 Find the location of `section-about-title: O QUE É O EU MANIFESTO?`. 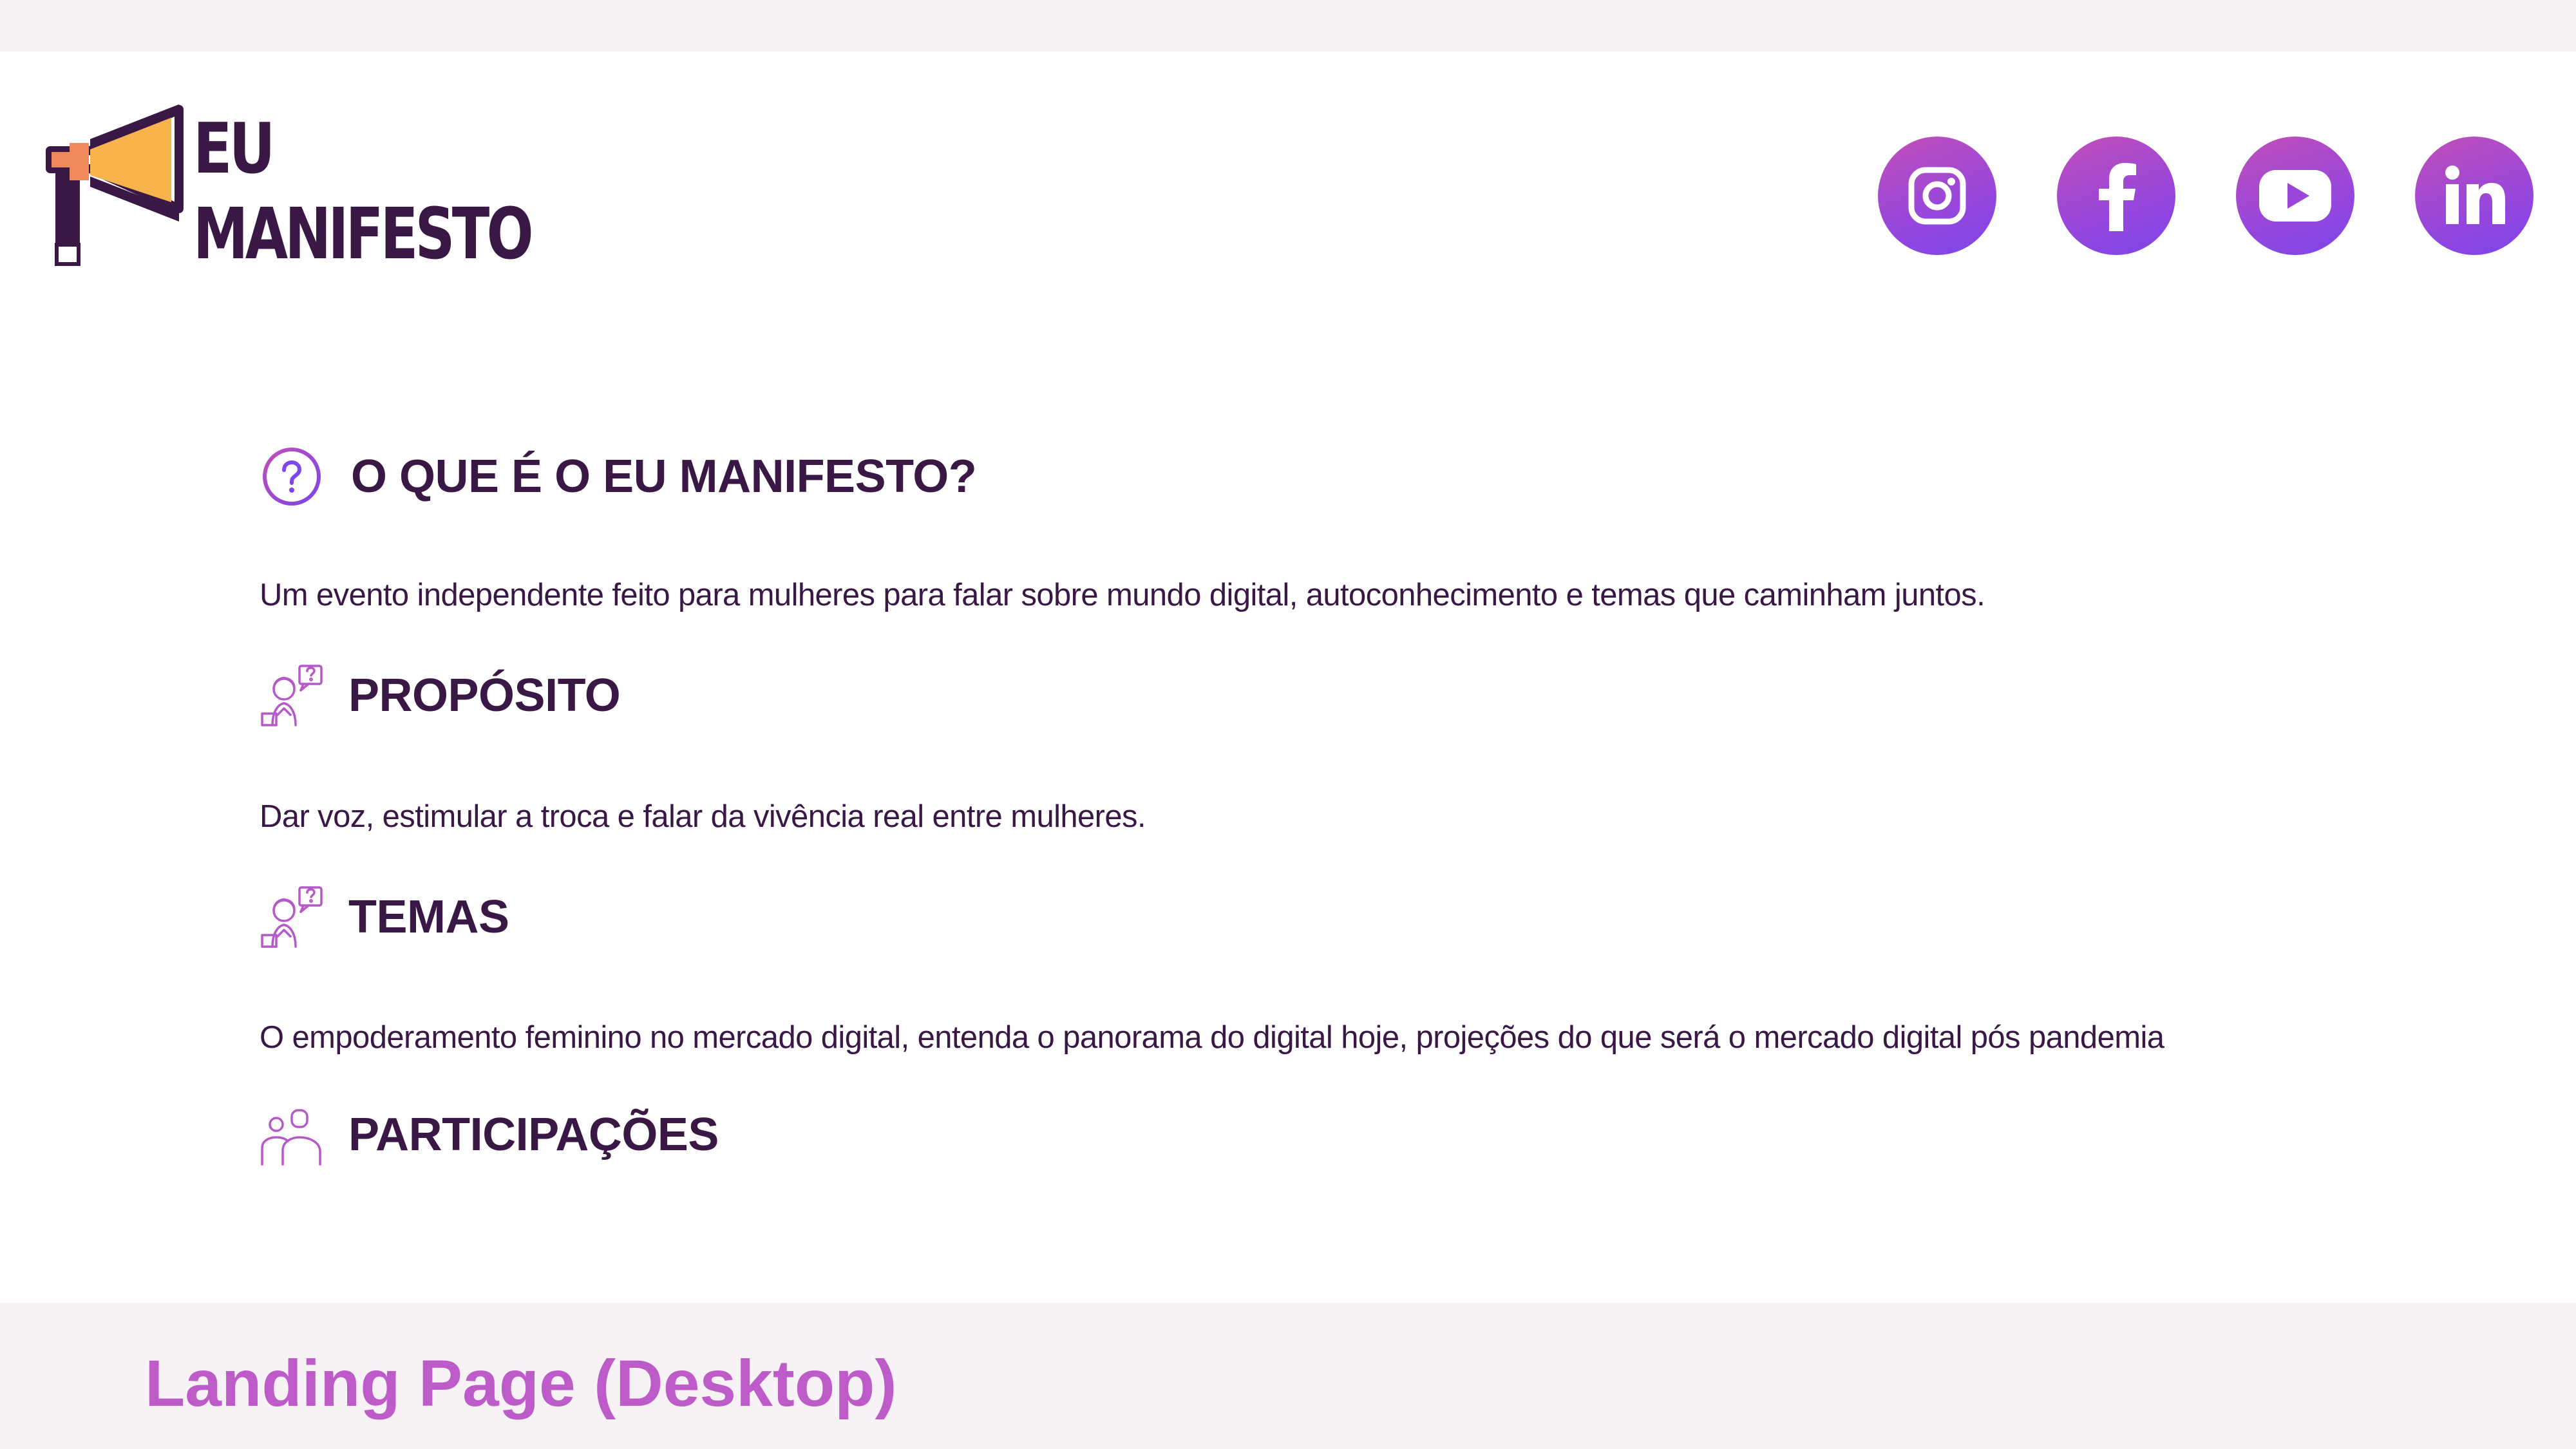

section-about-title: O QUE É O EU MANIFESTO? is located at coordinates (664, 477).